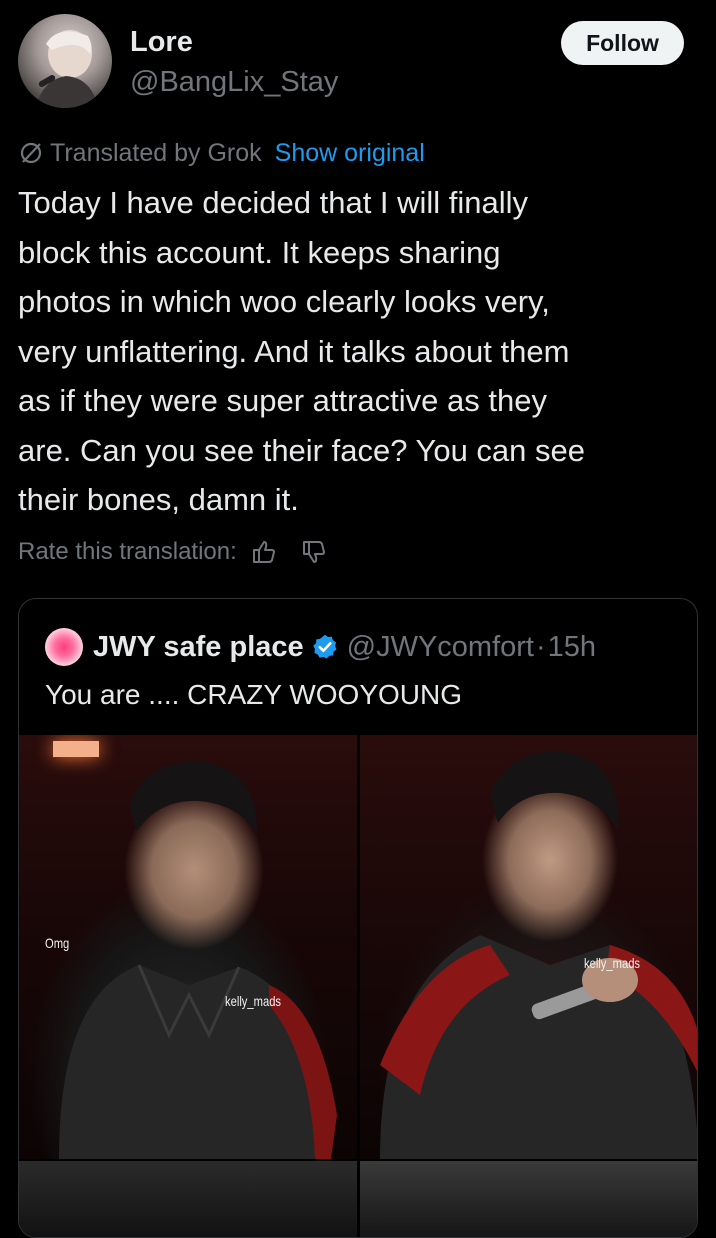 Image resolution: width=716 pixels, height=1238 pixels. What do you see at coordinates (64, 647) in the screenshot?
I see `quoted-author-avatar` at bounding box center [64, 647].